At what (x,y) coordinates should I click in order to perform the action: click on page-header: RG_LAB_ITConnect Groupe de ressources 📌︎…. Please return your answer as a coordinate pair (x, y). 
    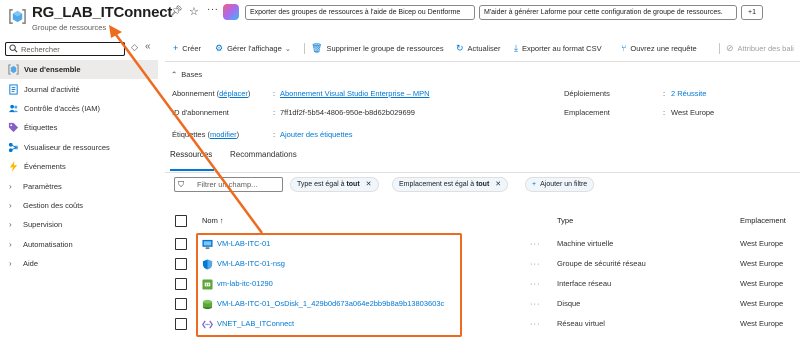
    Looking at the image, I should click on (400, 18).